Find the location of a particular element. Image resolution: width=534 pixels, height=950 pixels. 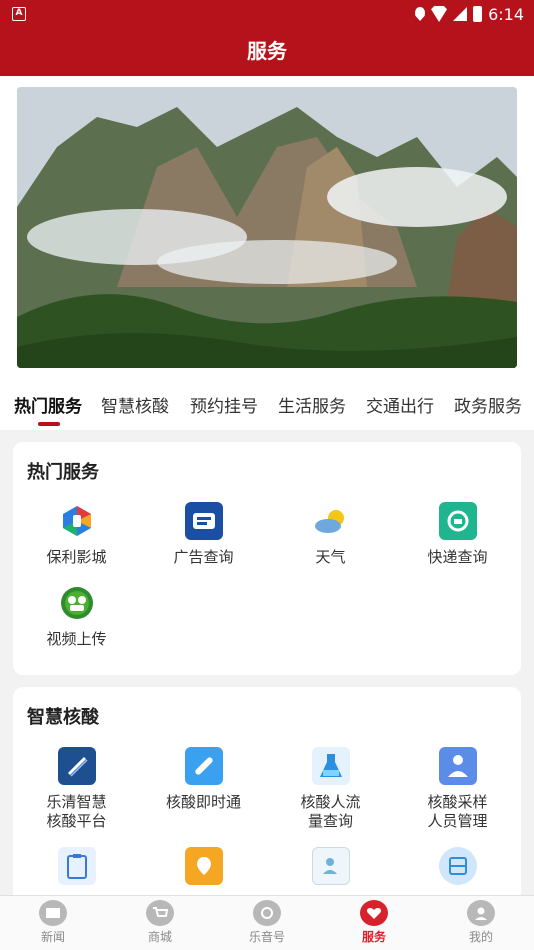

service-nucleic-flow: 核酸人流 量查询 is located at coordinates (330, 789).